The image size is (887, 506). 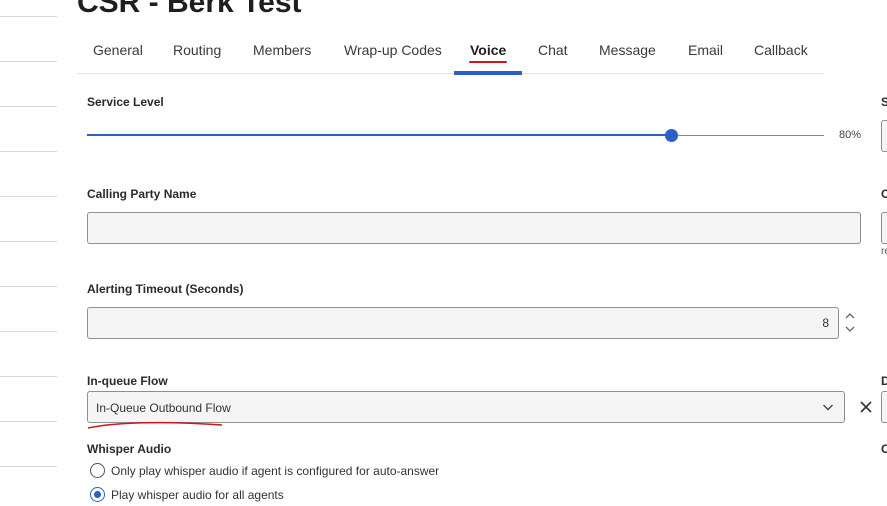 I want to click on tab-message: Message, so click(x=627, y=50).